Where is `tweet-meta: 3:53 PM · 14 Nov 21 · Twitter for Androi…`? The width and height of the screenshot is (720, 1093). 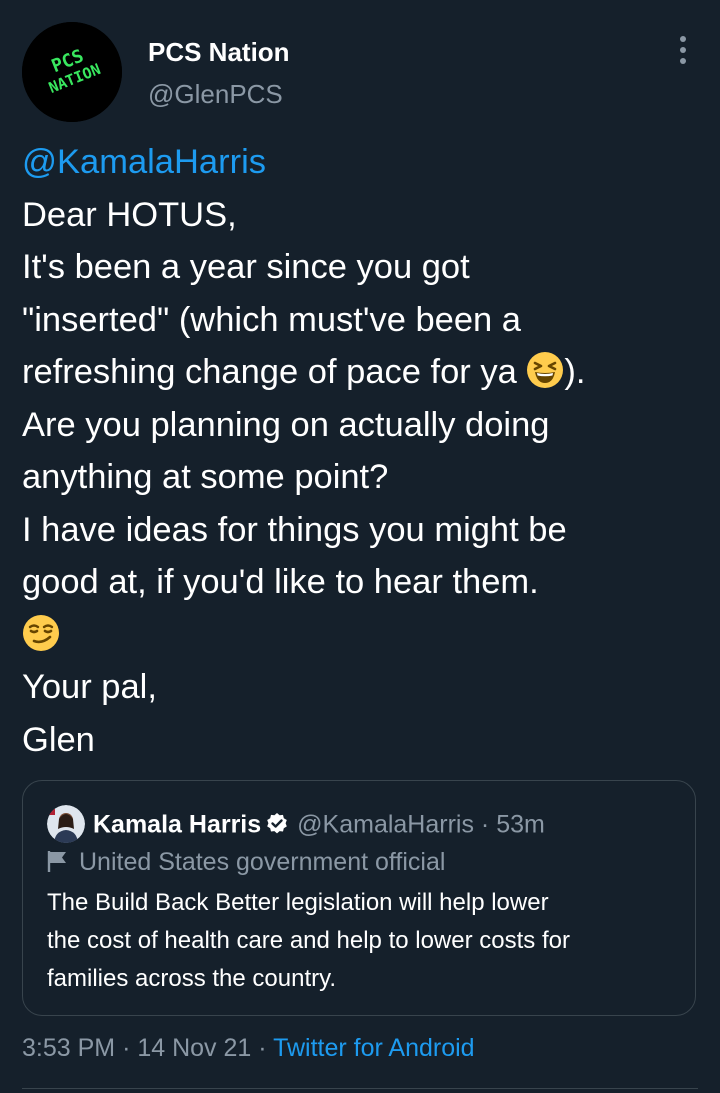 tweet-meta: 3:53 PM · 14 Nov 21 · Twitter for Androi… is located at coordinates (248, 1048).